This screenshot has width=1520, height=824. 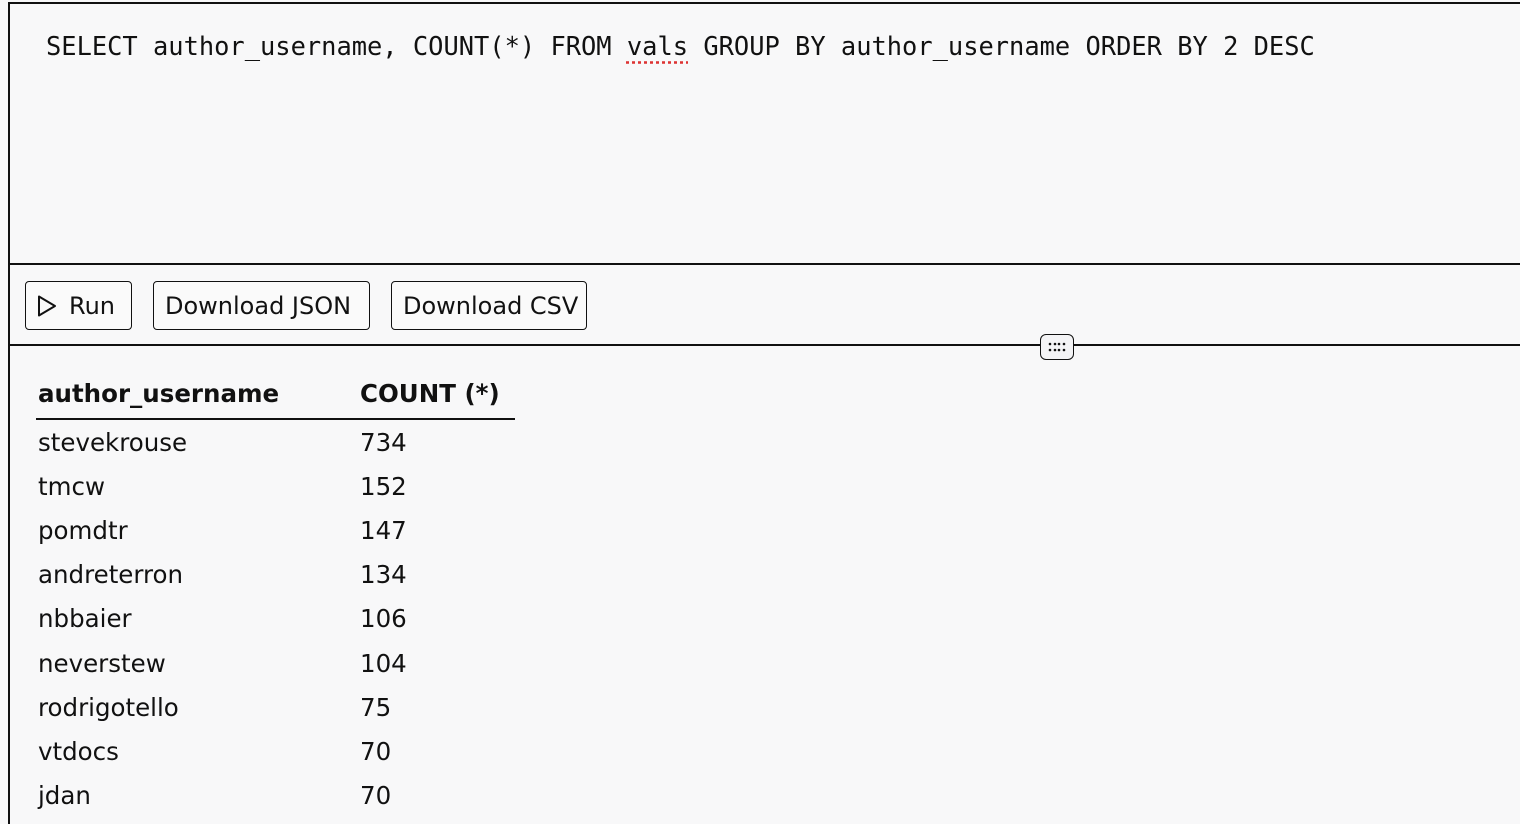 What do you see at coordinates (765, 305) in the screenshot?
I see `toolbar: Run Download JSON Download CSV` at bounding box center [765, 305].